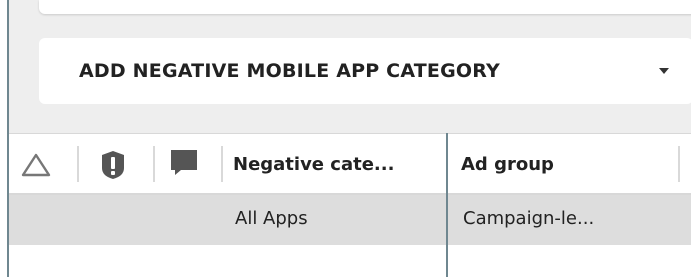 The width and height of the screenshot is (691, 277). I want to click on ad-group-column-header: Ad group, so click(566, 164).